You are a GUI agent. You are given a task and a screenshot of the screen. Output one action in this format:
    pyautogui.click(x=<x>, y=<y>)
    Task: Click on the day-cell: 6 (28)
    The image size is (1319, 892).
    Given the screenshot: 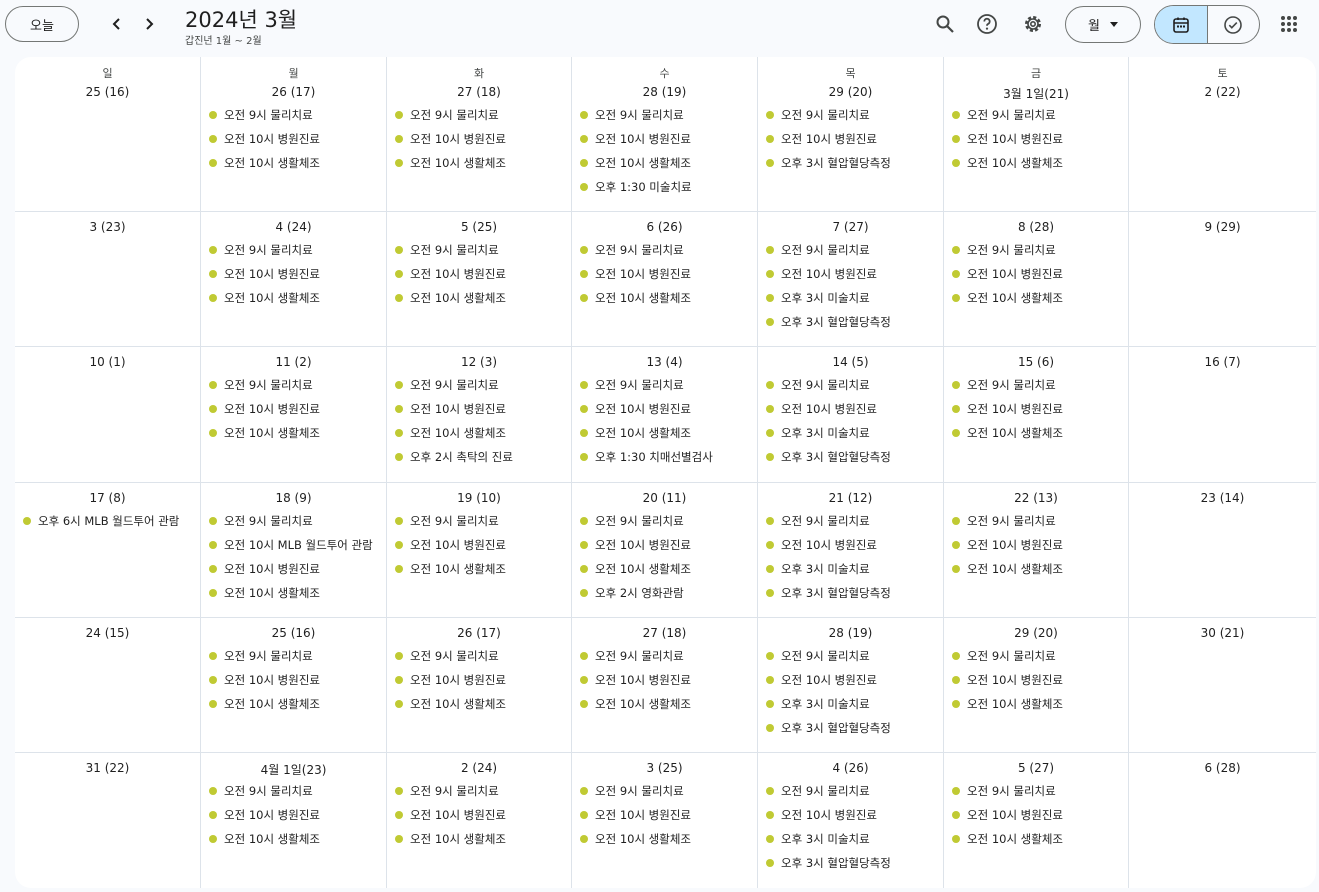 What is the action you would take?
    pyautogui.click(x=1222, y=820)
    